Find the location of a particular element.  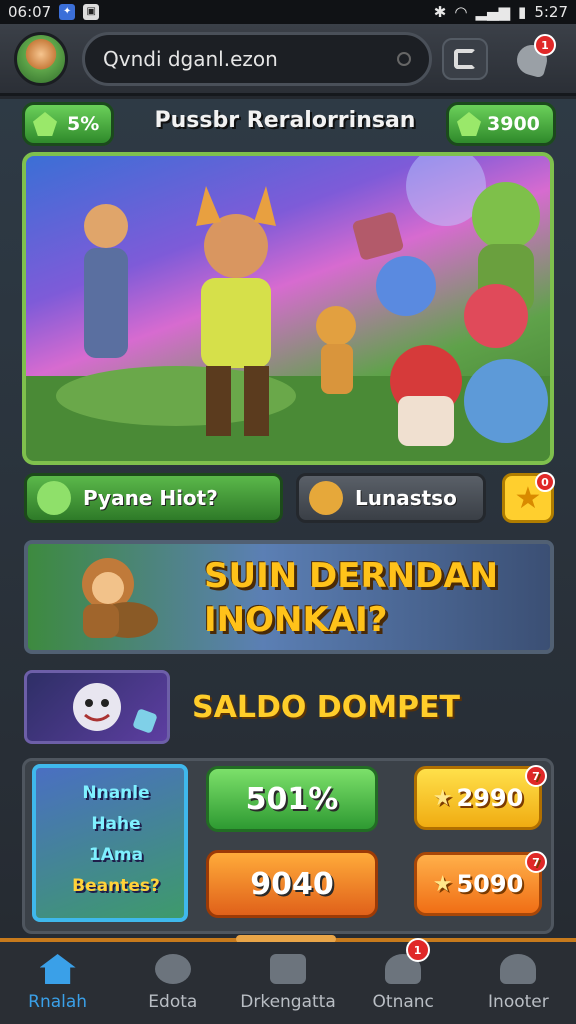

status-time-right: 5:27 is located at coordinates (551, 12).